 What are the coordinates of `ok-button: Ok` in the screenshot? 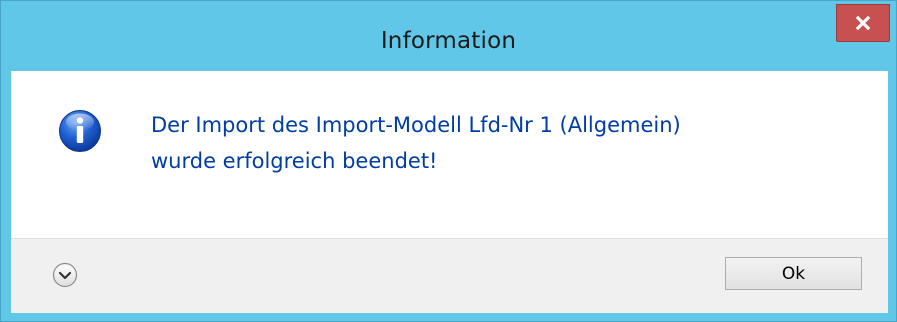 It's located at (793, 273).